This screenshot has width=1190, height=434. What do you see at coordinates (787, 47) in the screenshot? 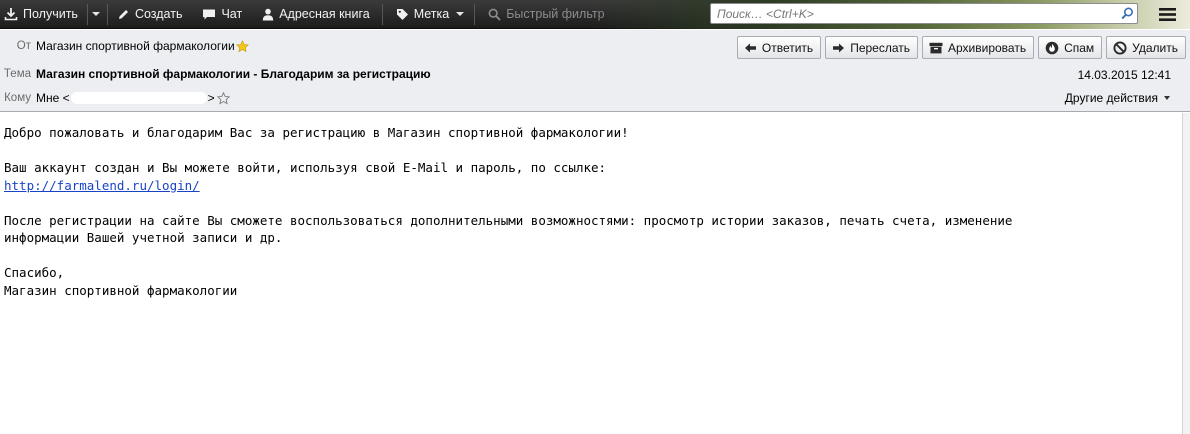
I see `reply-label: Ответить` at bounding box center [787, 47].